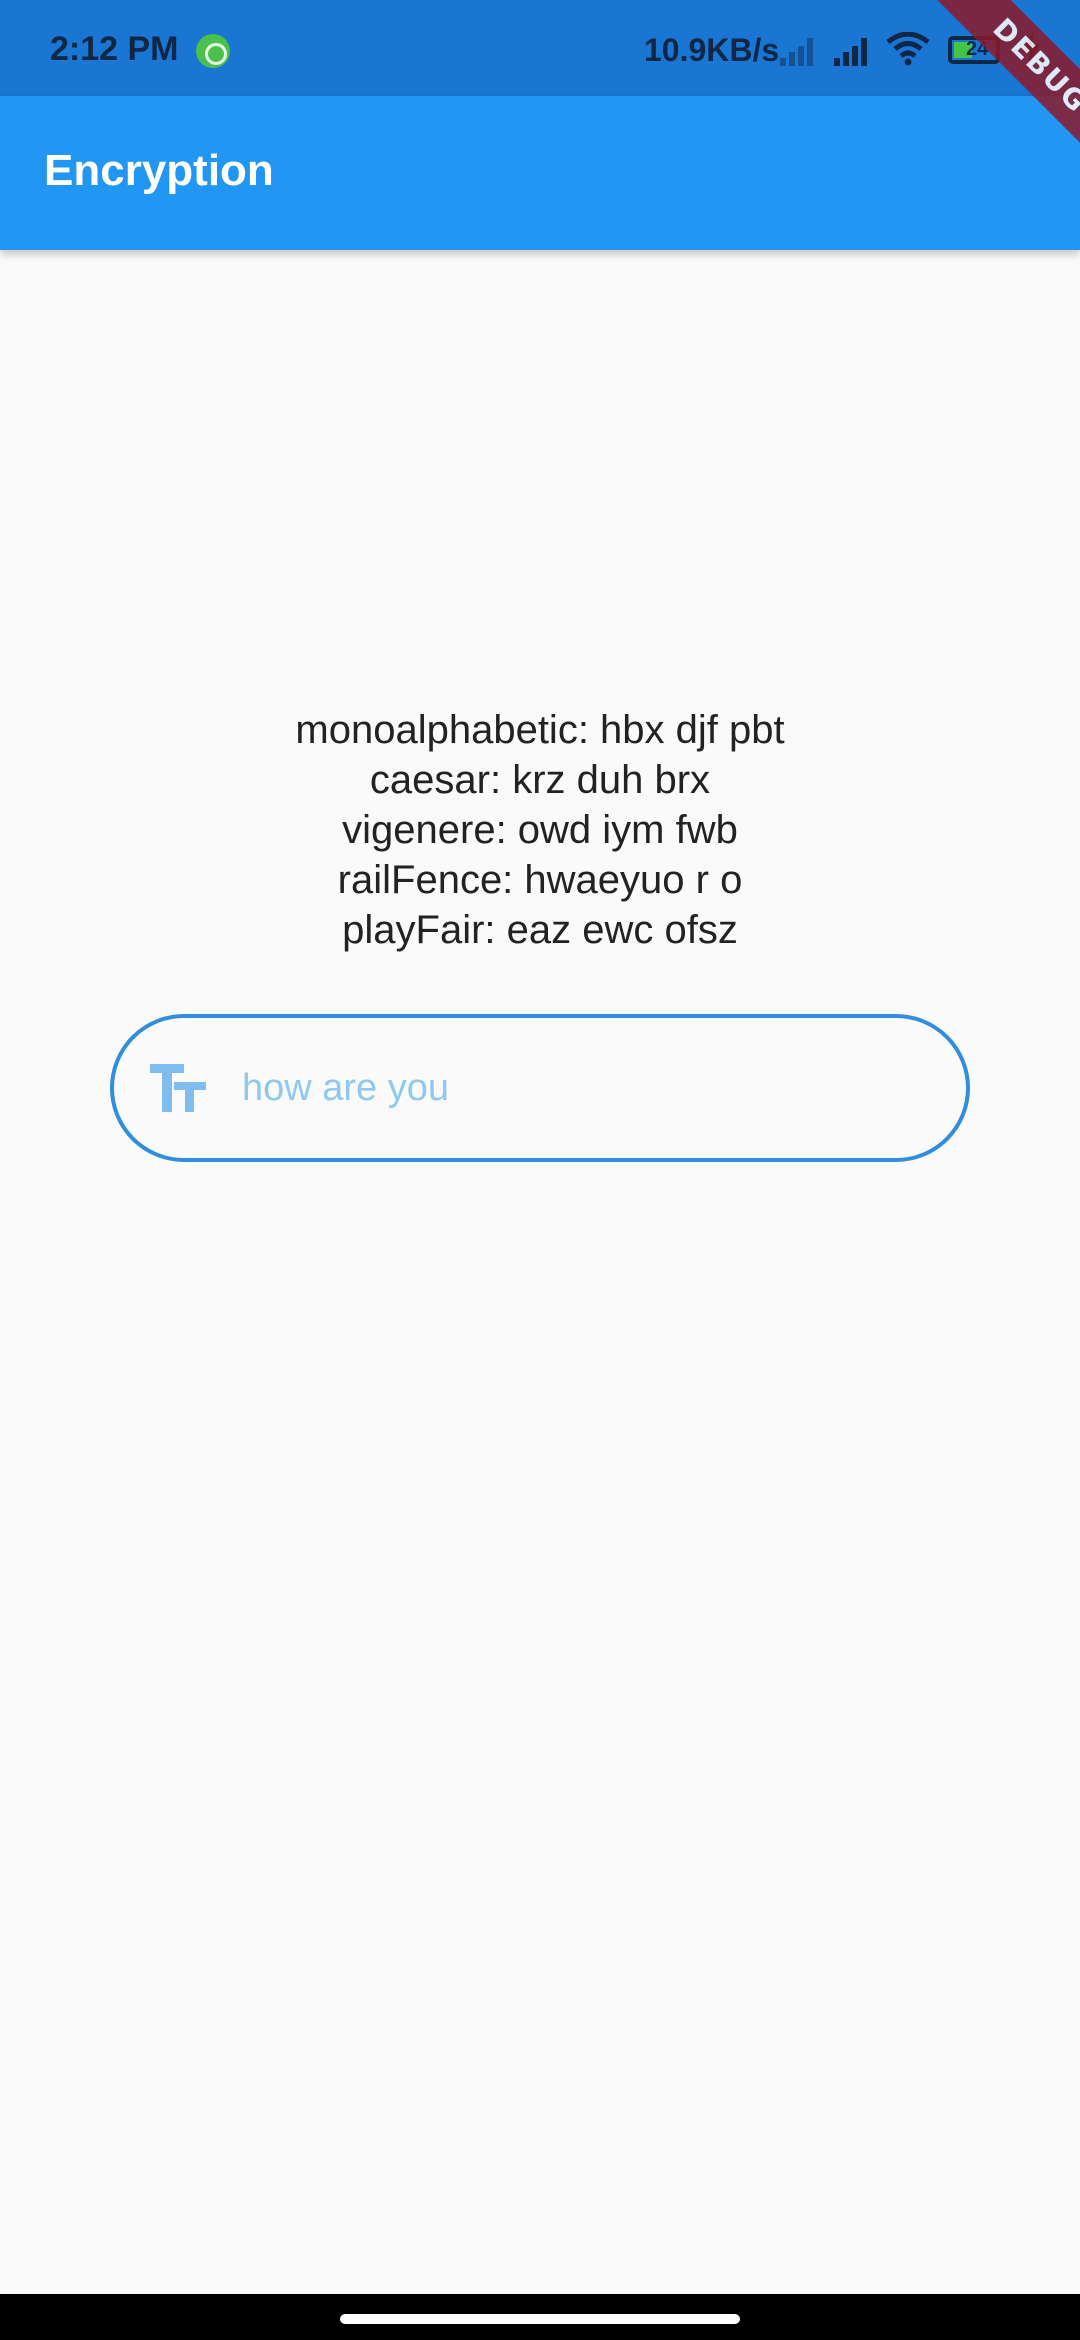 The image size is (1080, 2340). I want to click on app-bar: Encryption, so click(540, 173).